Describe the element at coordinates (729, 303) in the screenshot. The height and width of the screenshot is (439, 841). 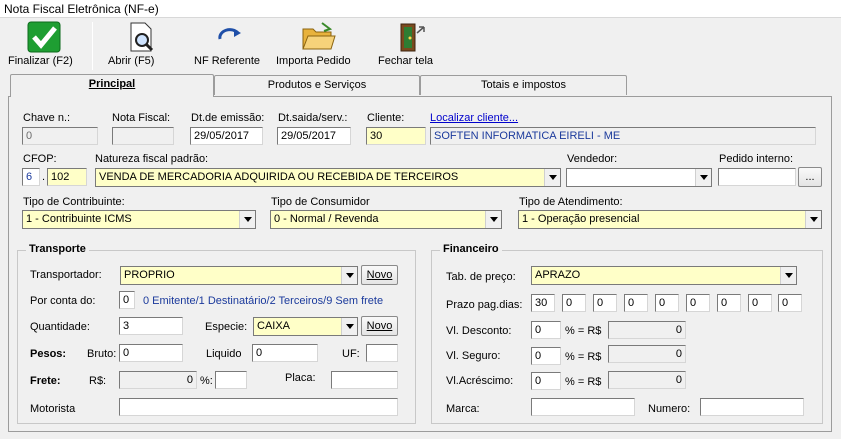
I see `prazo-field-7: 0` at that location.